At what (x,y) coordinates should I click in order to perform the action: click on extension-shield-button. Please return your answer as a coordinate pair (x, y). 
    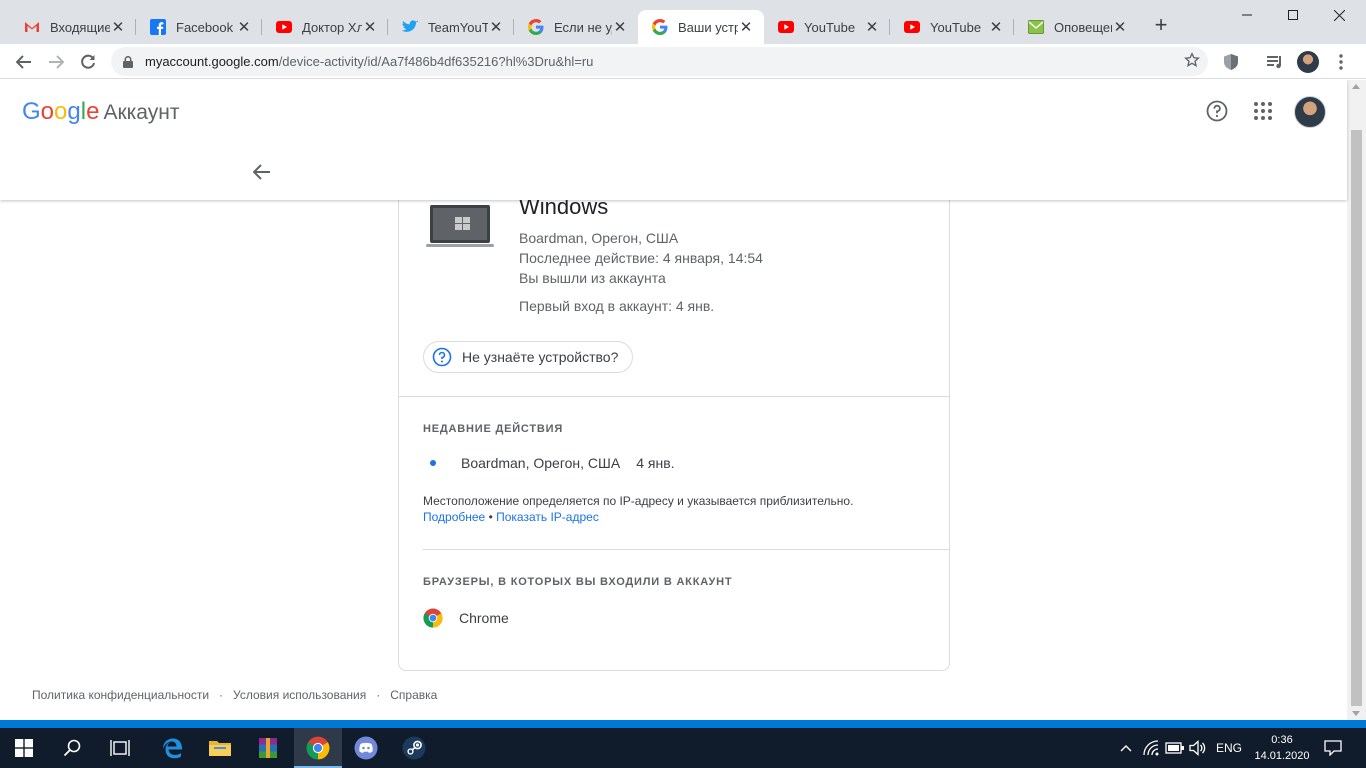
    Looking at the image, I should click on (1231, 62).